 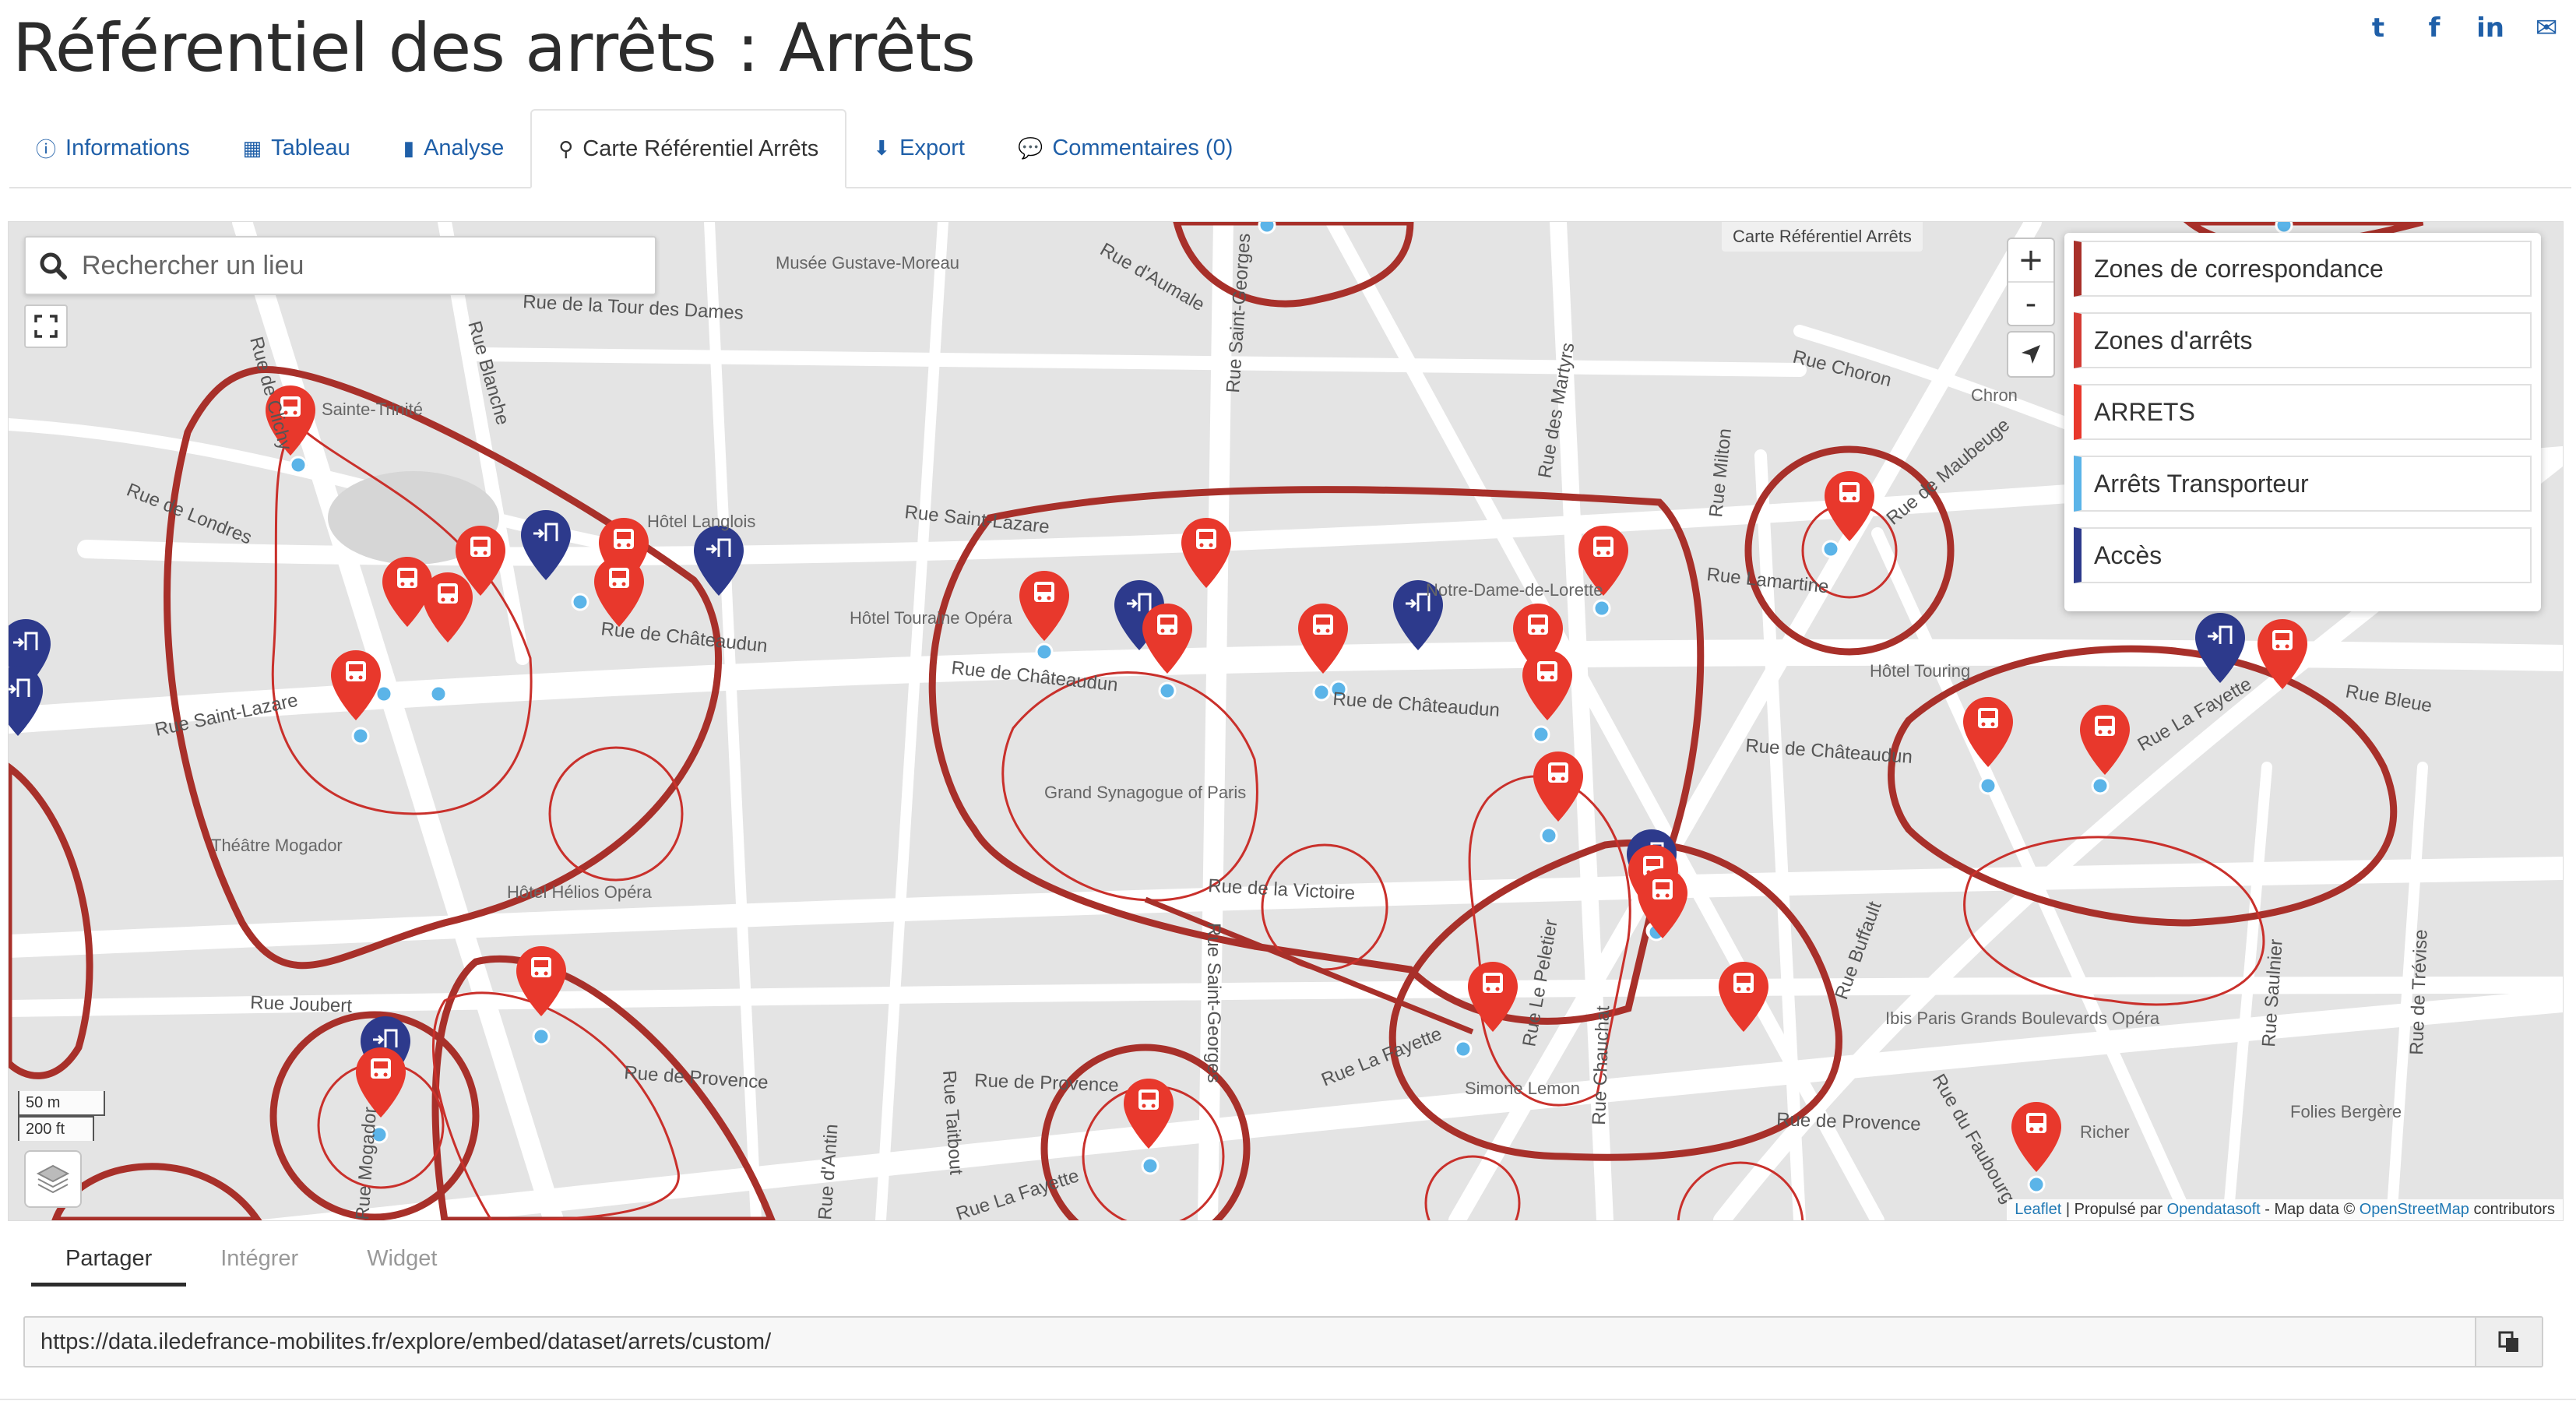 What do you see at coordinates (1250, 1342) in the screenshot?
I see `share-url-input` at bounding box center [1250, 1342].